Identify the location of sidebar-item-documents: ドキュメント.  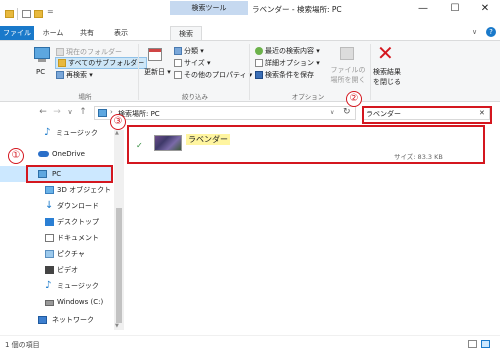
(56, 238).